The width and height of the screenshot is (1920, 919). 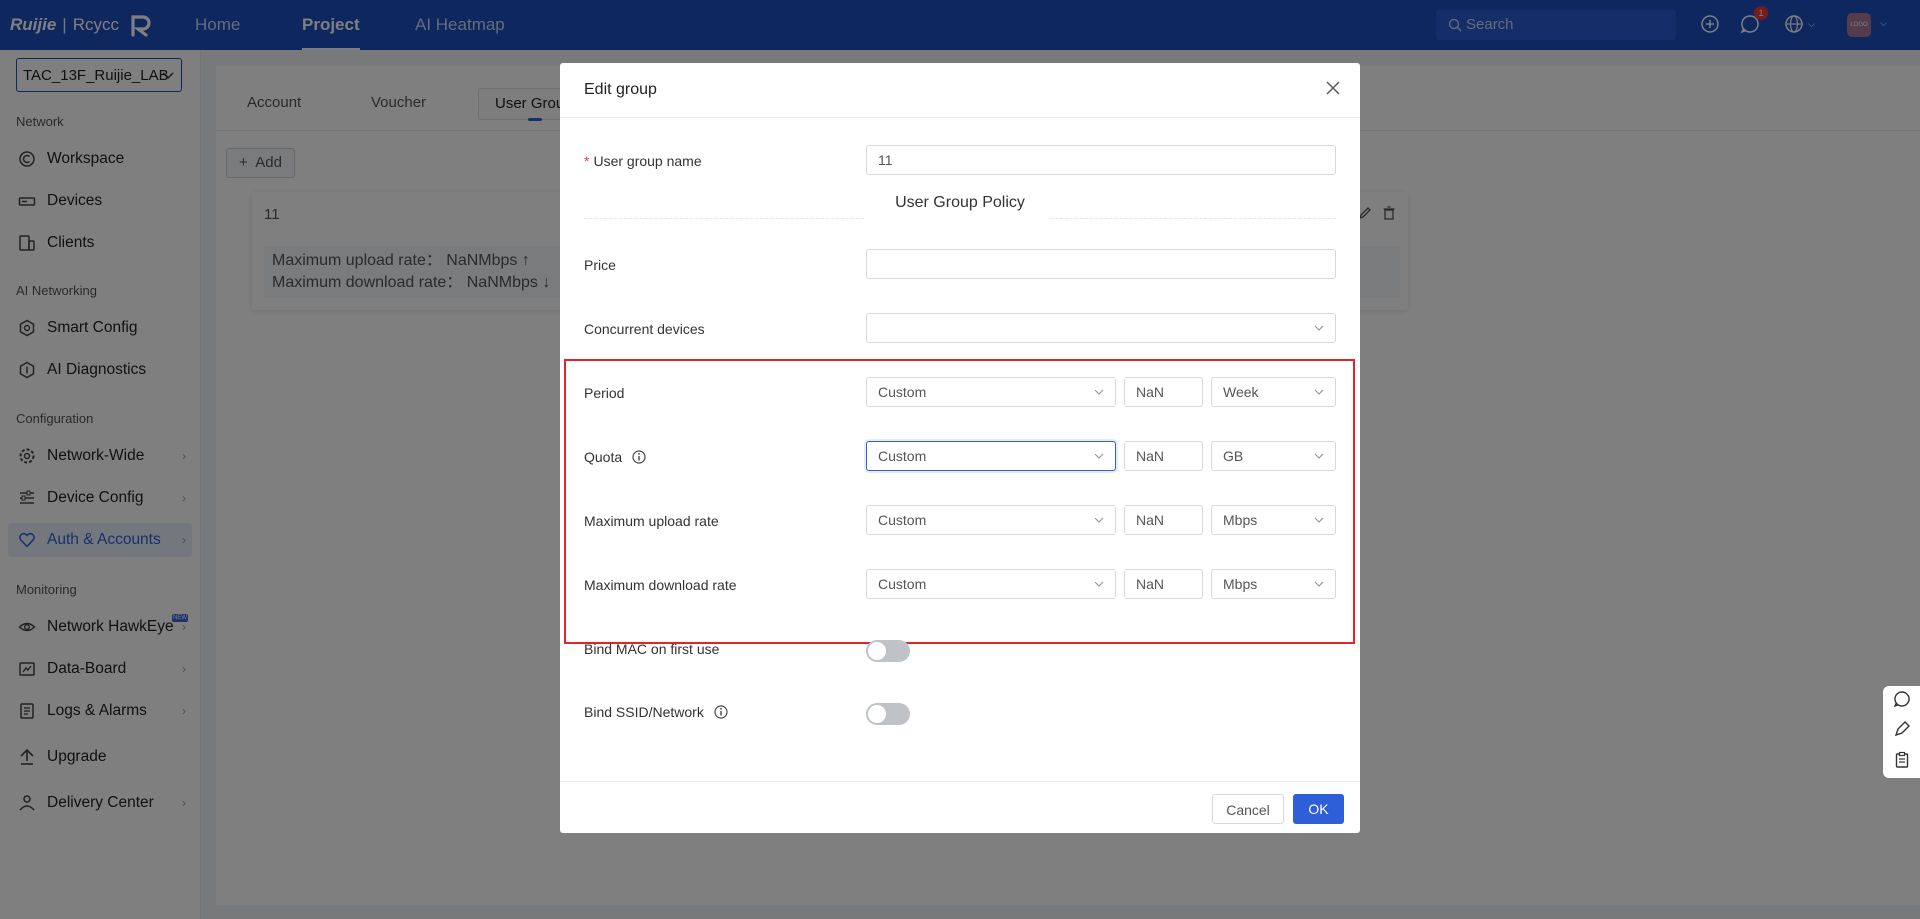 What do you see at coordinates (1101, 264) in the screenshot?
I see `price-input` at bounding box center [1101, 264].